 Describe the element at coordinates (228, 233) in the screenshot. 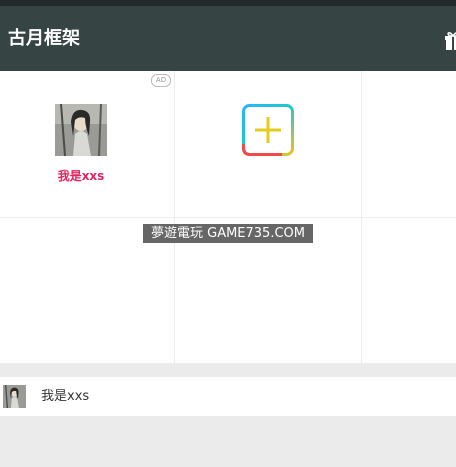

I see `watermark: 夢遊電玩 GAME735.COM` at that location.